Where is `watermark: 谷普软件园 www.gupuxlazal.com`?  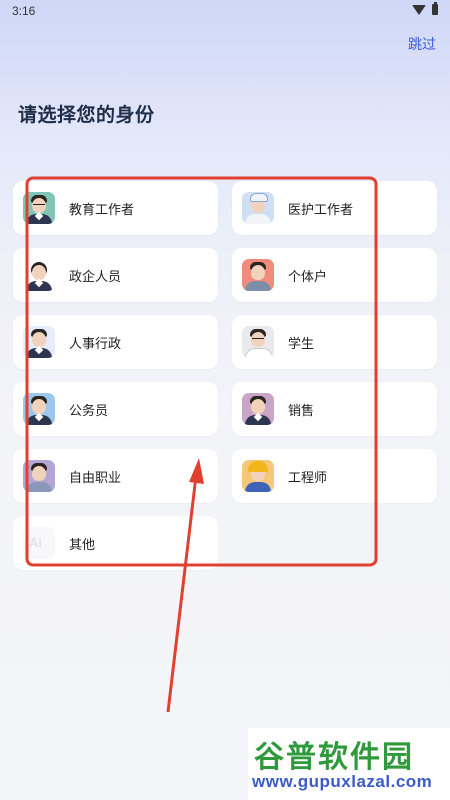 watermark: 谷普软件园 www.gupuxlazal.com is located at coordinates (349, 764).